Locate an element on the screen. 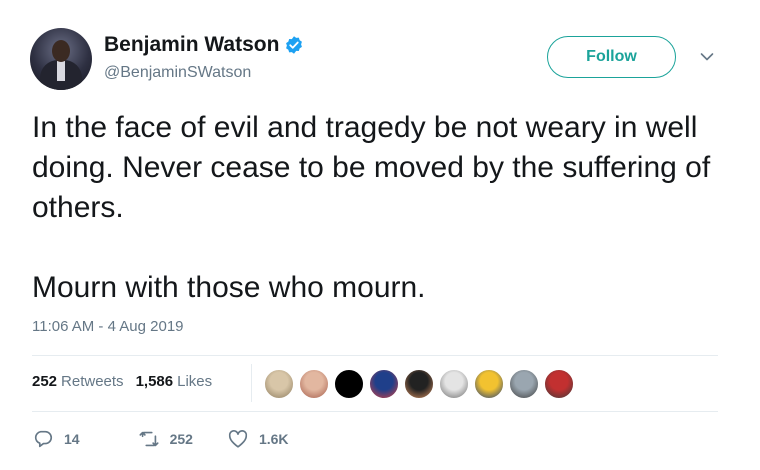 This screenshot has width=760, height=470. retweets-count: 252 is located at coordinates (45, 381).